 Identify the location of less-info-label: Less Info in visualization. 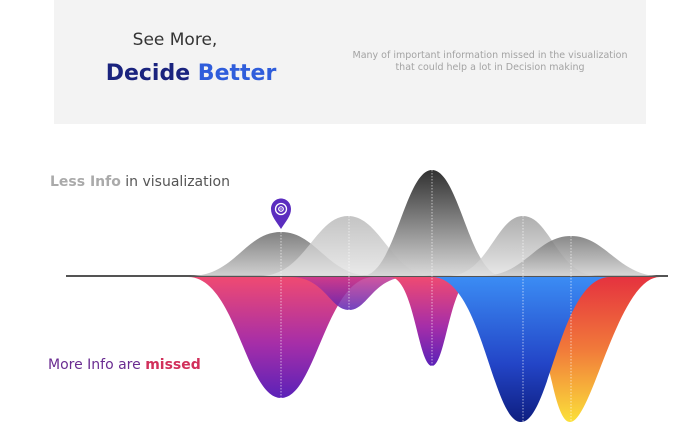
(140, 182).